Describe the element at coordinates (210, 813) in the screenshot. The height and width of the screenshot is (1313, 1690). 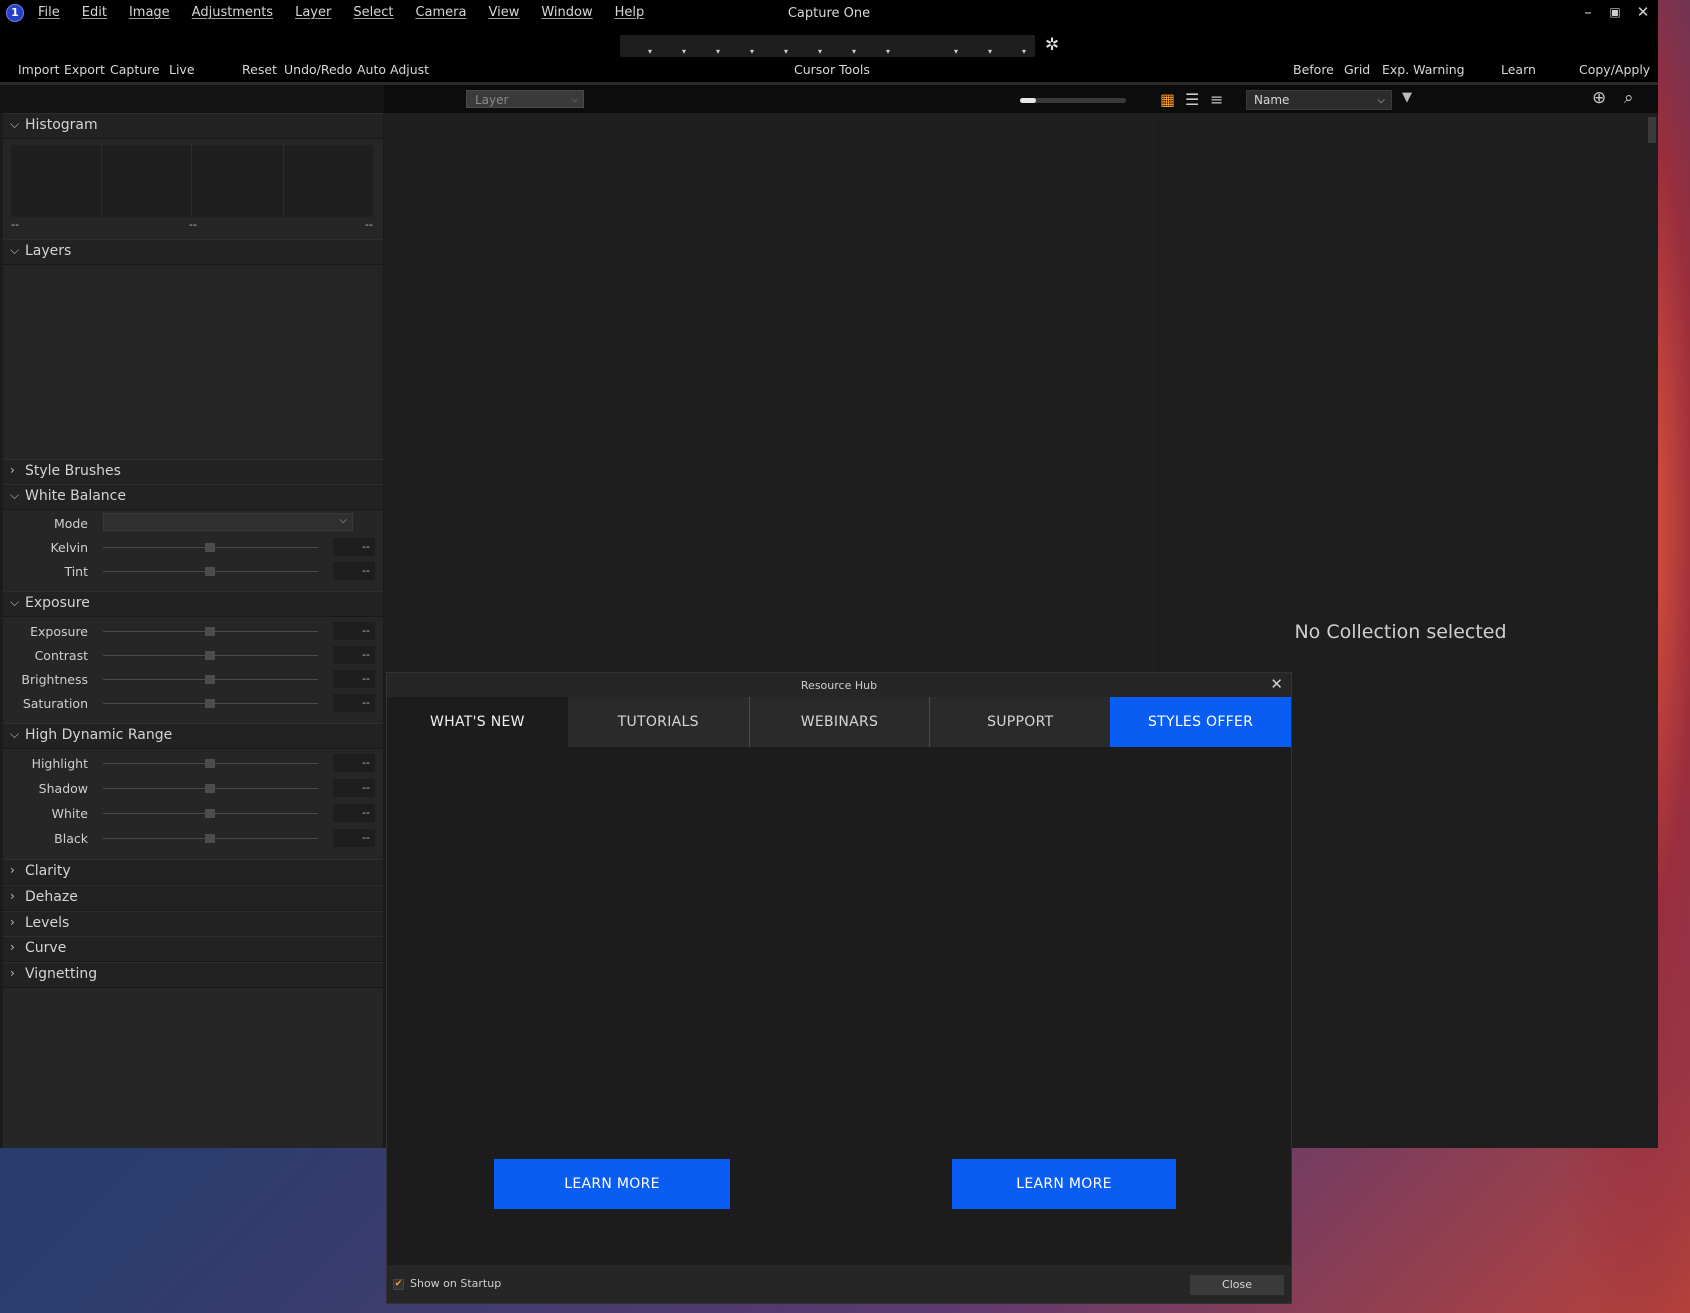
I see `white-slider-handle` at that location.